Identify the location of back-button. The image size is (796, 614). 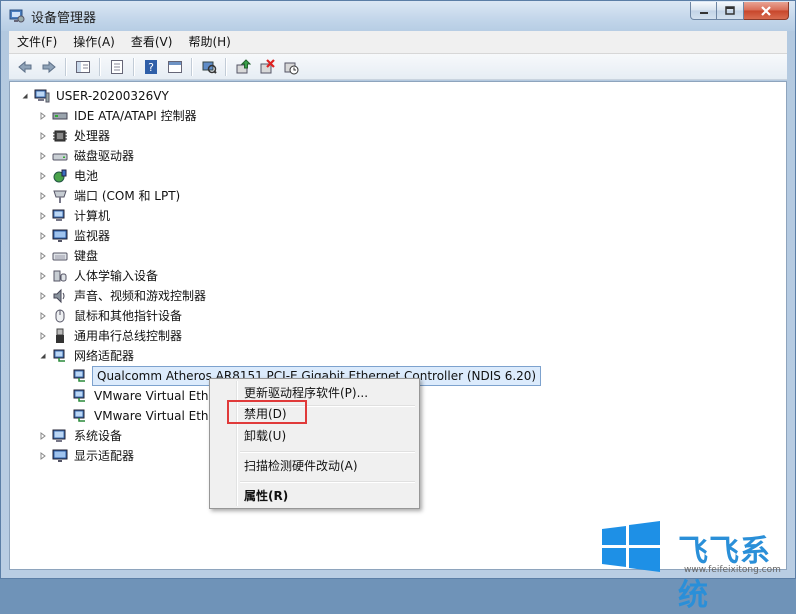
(25, 67).